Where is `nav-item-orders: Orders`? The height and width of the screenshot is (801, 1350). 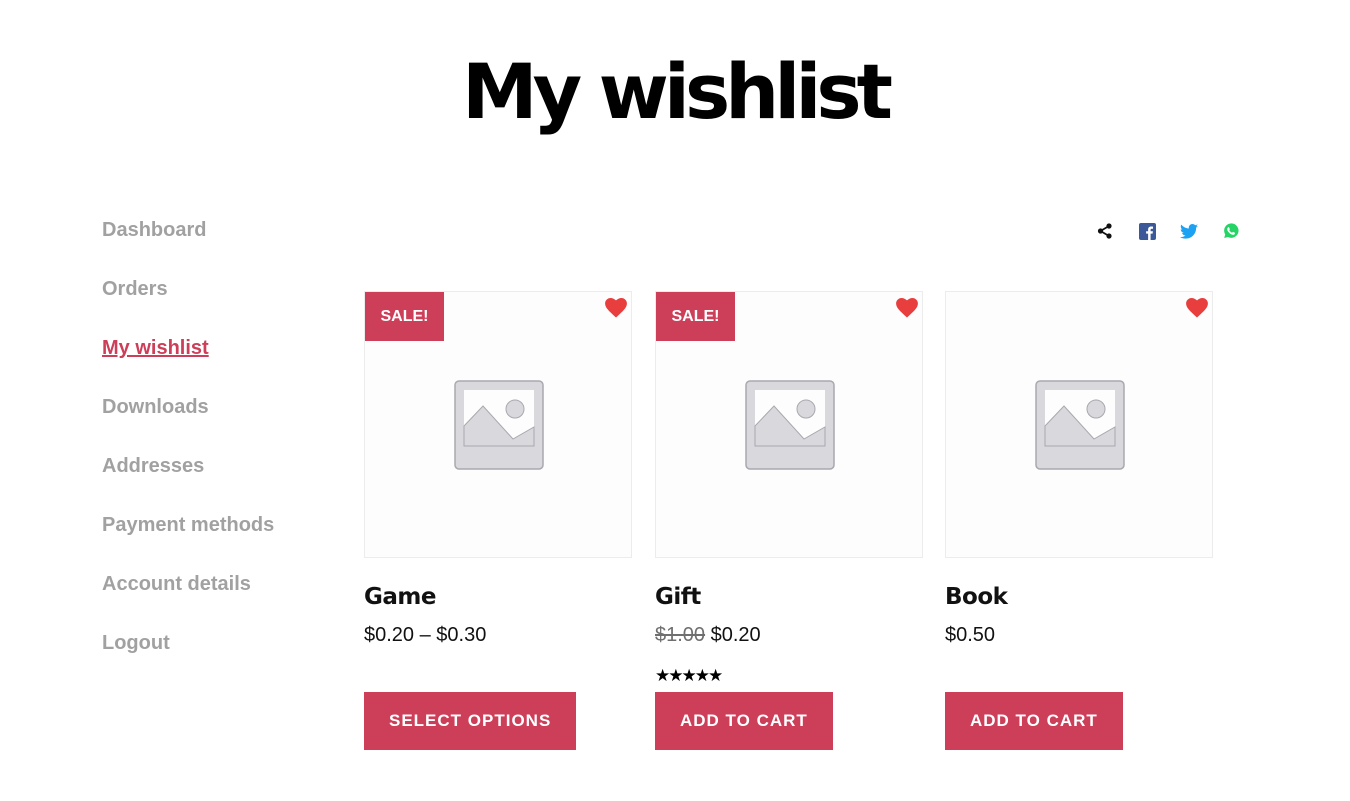 nav-item-orders: Orders is located at coordinates (188, 305).